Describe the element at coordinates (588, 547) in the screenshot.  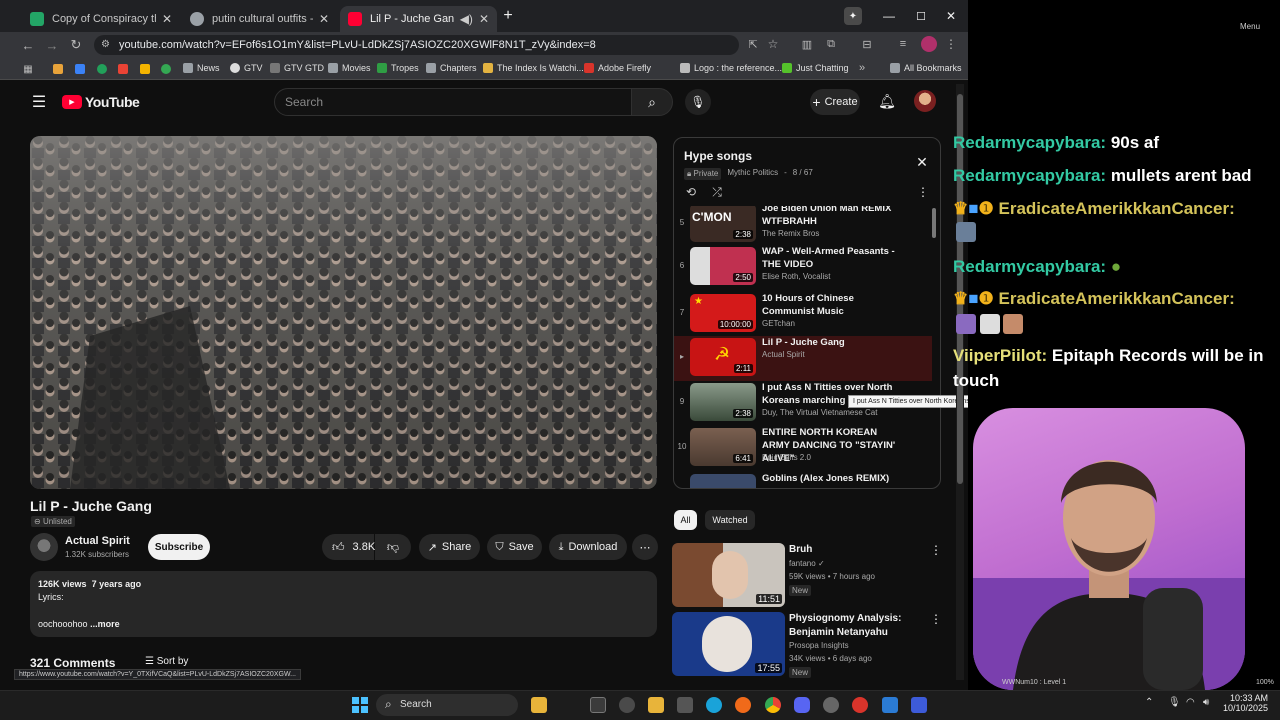
I see `download-button: ⤓ Download` at that location.